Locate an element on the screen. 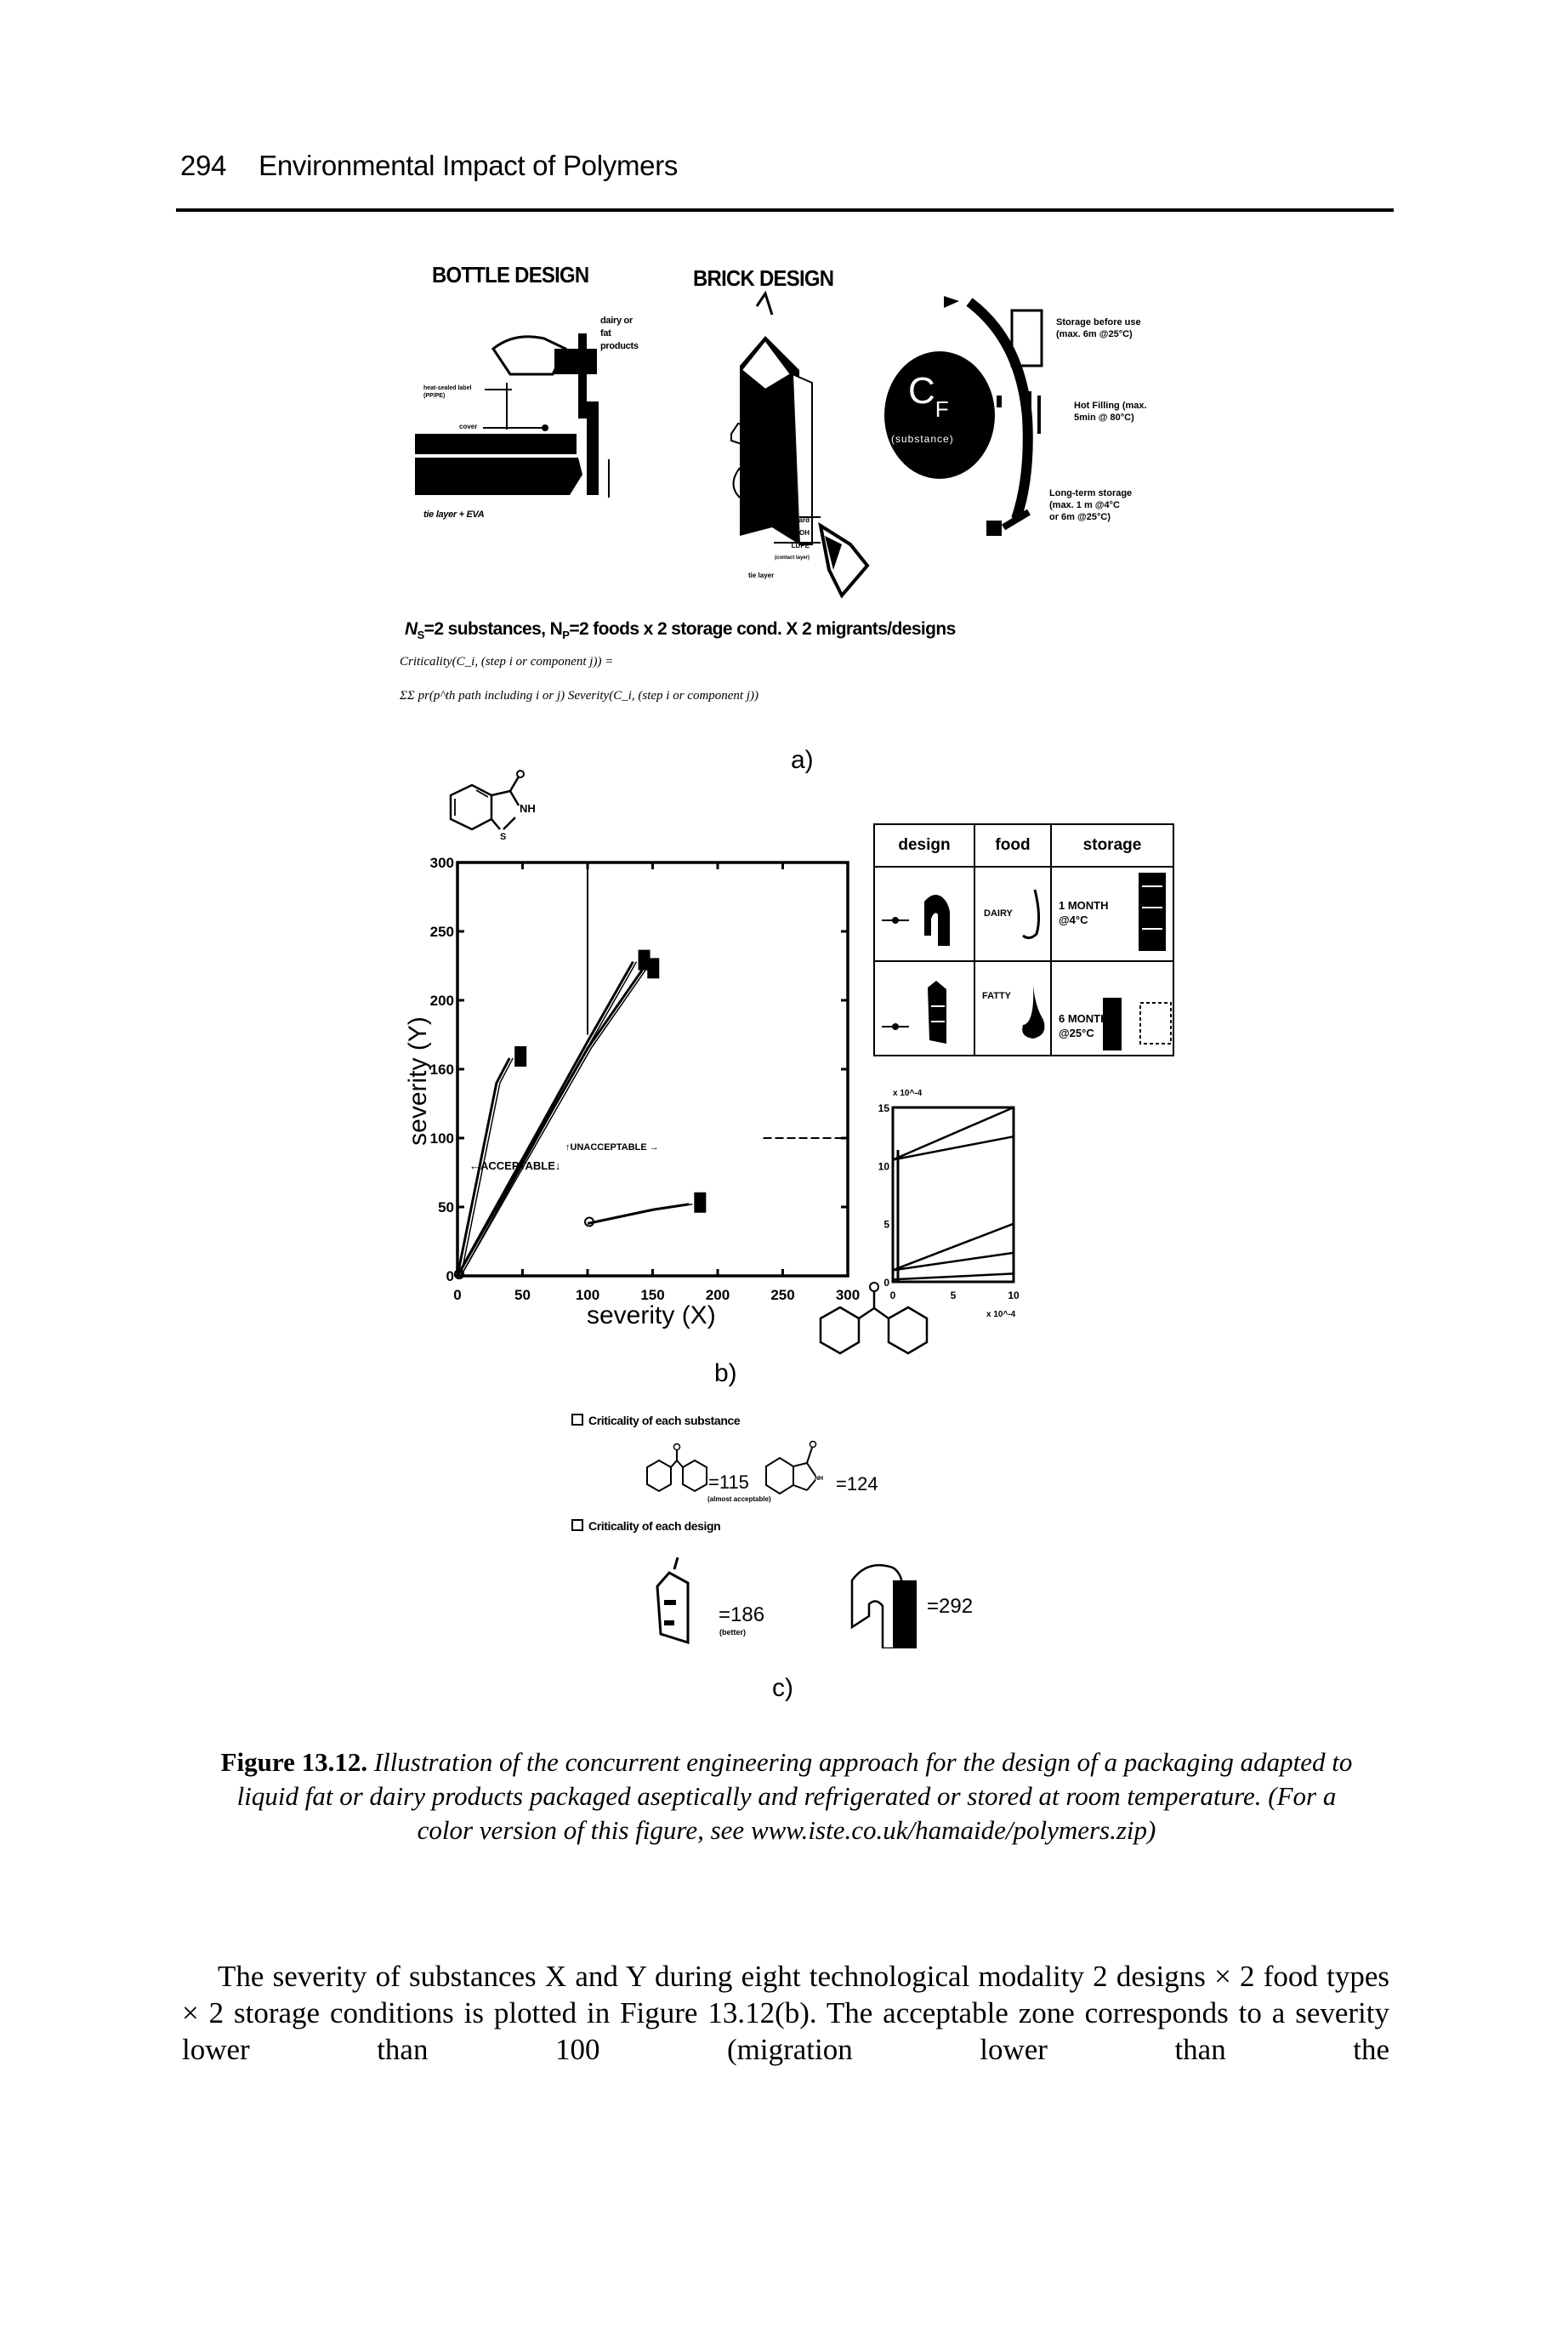  series-line-shadow is located at coordinates (641, 1215).